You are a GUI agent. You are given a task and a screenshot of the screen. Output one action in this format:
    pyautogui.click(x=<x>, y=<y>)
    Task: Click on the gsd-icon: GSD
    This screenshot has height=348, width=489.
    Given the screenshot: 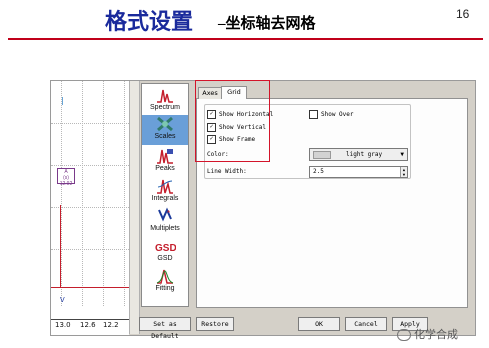 What is the action you would take?
    pyautogui.click(x=165, y=248)
    